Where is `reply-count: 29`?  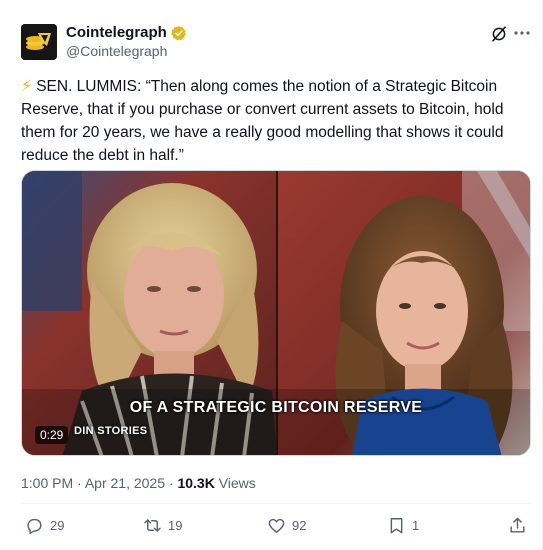 reply-count: 29 is located at coordinates (57, 525).